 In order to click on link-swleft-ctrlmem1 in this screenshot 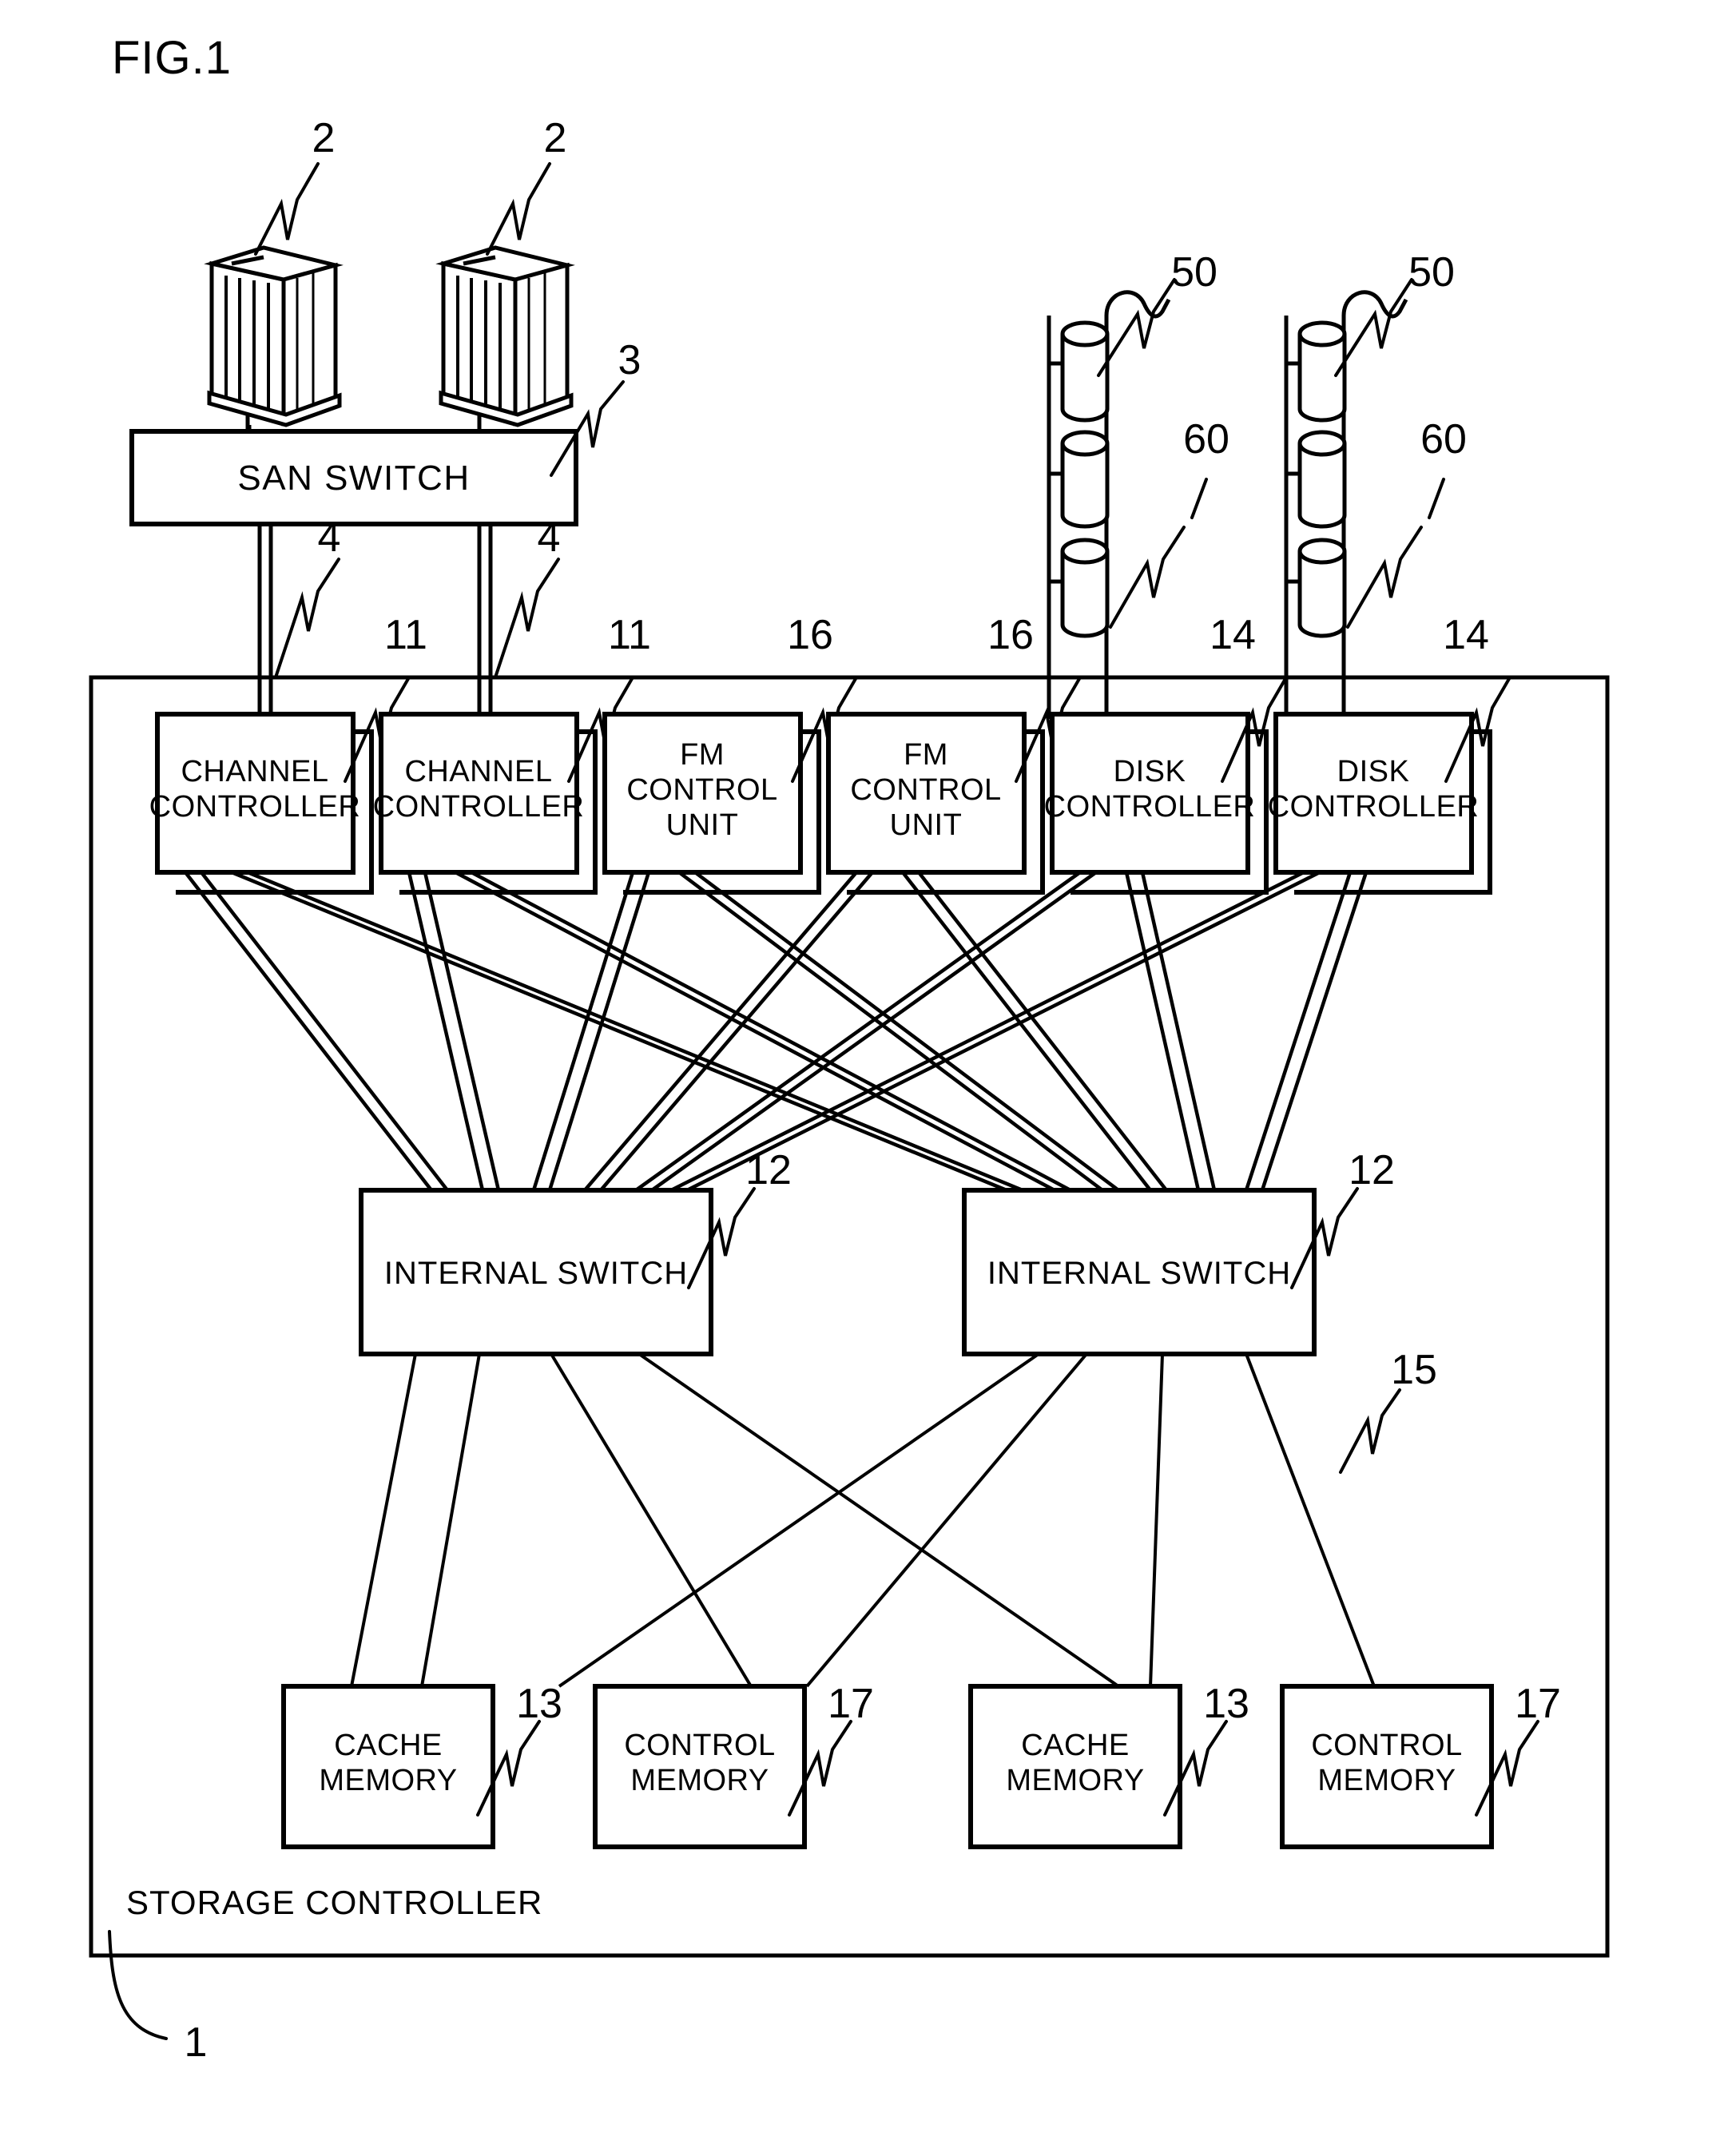, I will do `click(651, 1520)`.